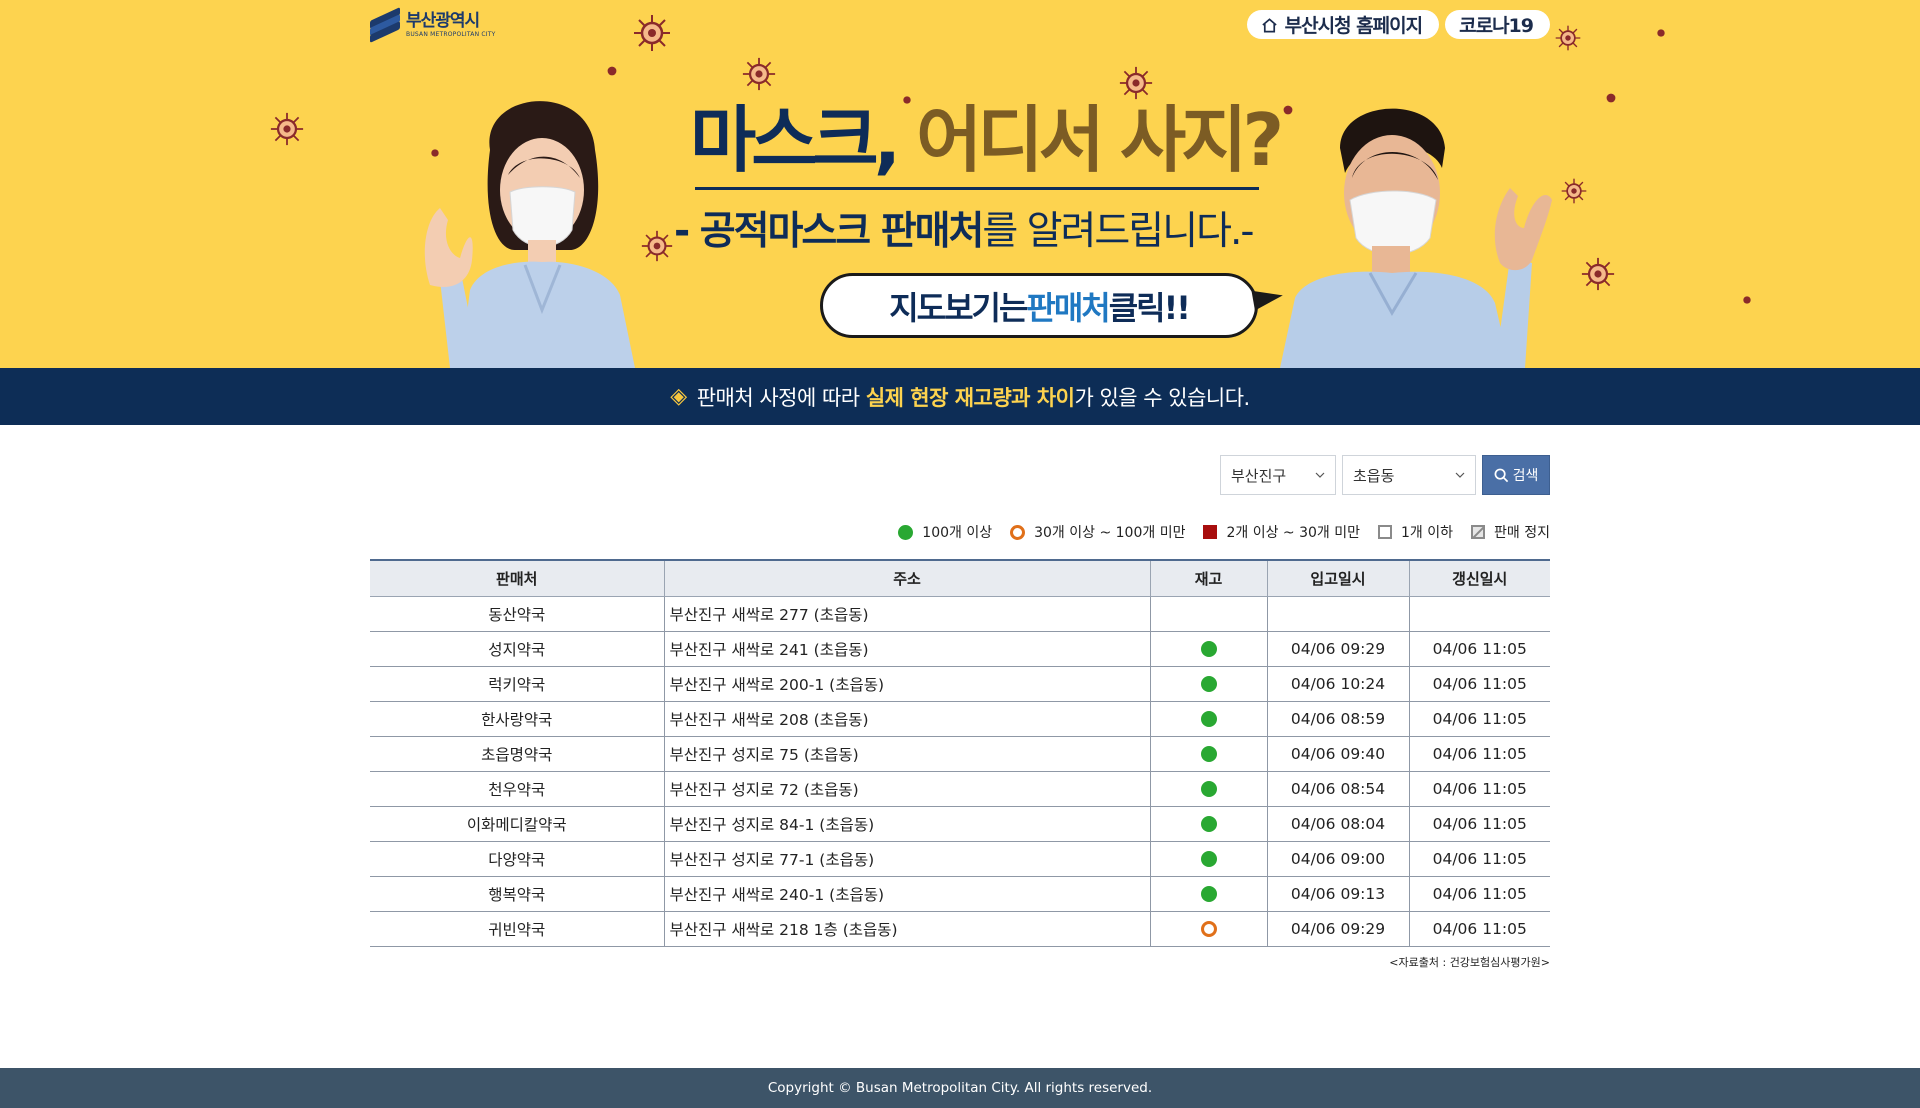  I want to click on pharmacy-address-link: 부산진구 새싹로 240-1 (초읍동), so click(907, 894).